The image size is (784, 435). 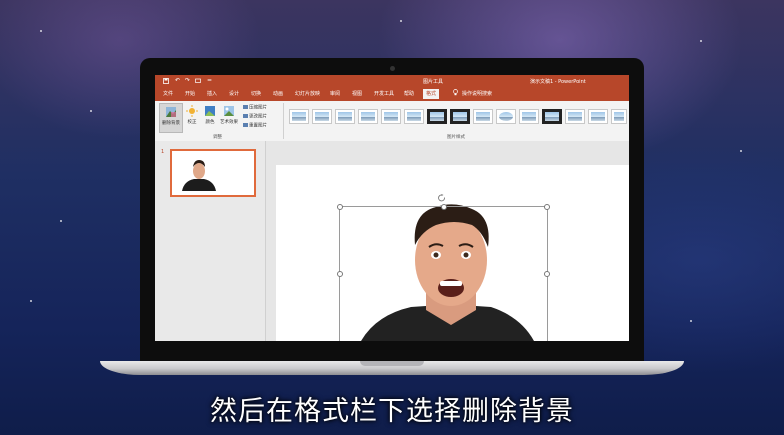 I want to click on artistic-effects-button: 艺术效果, so click(x=229, y=117).